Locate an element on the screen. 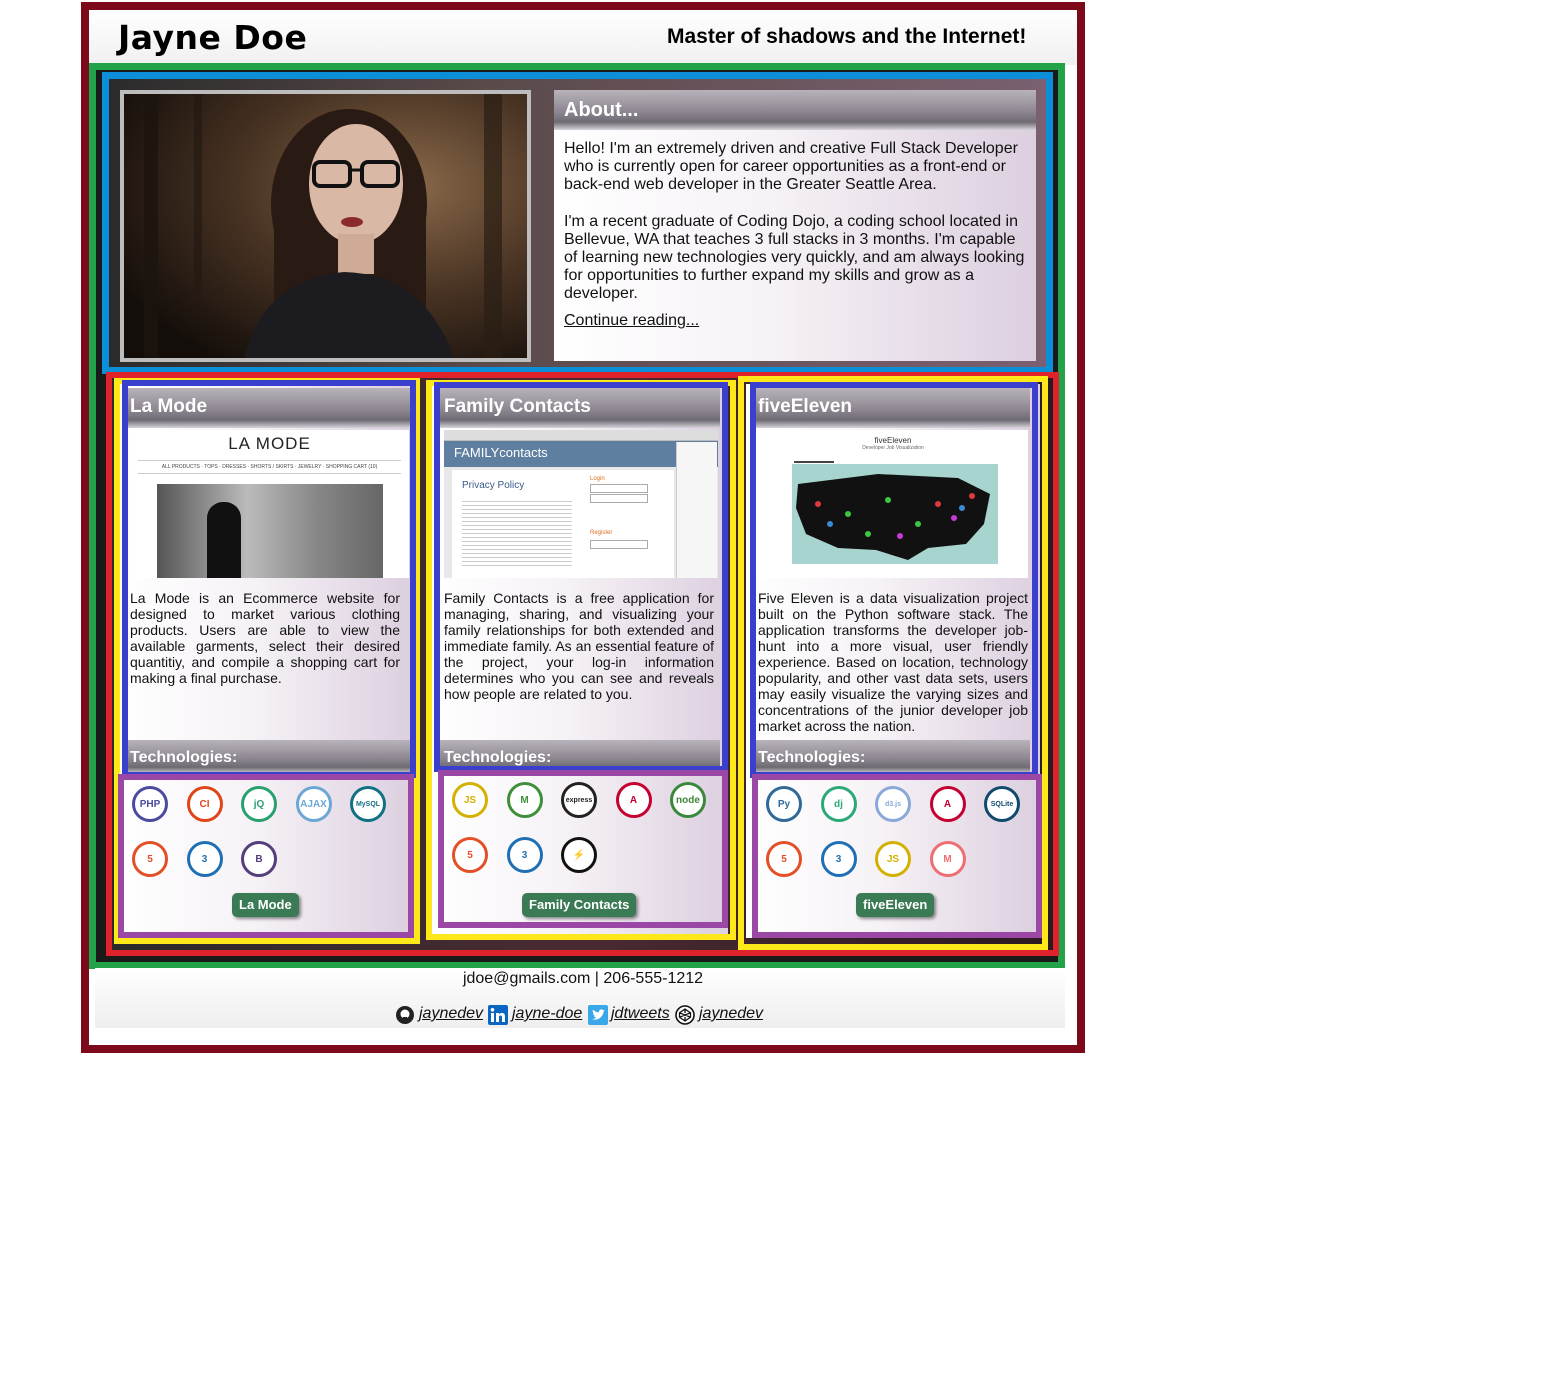 This screenshot has width=1564, height=1386. github-icon is located at coordinates (405, 1015).